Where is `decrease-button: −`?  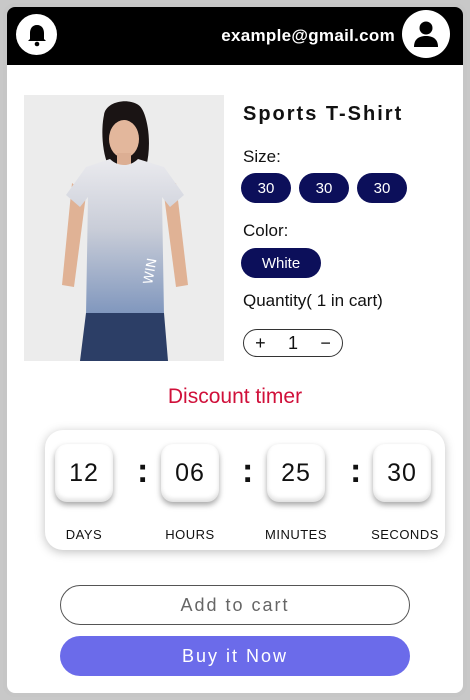 decrease-button: − is located at coordinates (326, 343).